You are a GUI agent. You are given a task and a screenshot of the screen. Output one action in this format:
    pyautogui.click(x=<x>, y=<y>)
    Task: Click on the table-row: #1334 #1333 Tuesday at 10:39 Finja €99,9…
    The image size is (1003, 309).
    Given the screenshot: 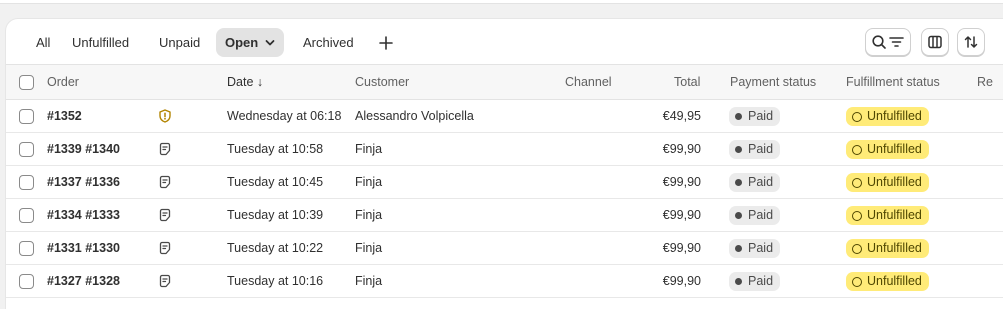 What is the action you would take?
    pyautogui.click(x=504, y=215)
    